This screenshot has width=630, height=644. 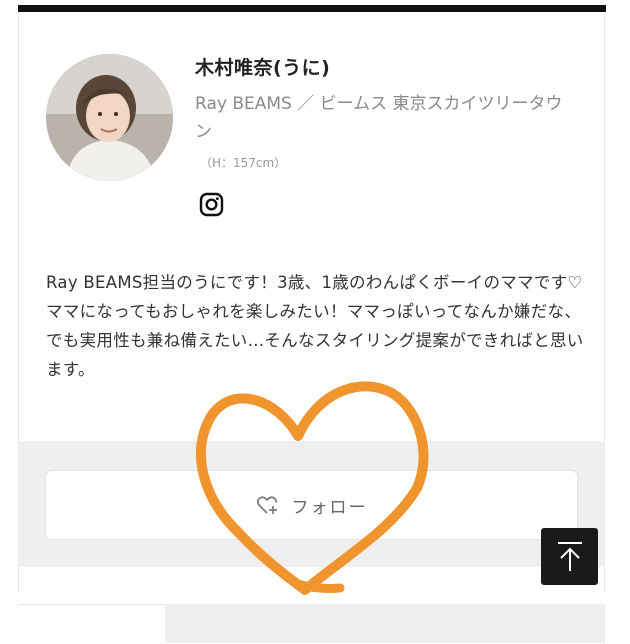 I want to click on heart-plus-icon, so click(x=266, y=505).